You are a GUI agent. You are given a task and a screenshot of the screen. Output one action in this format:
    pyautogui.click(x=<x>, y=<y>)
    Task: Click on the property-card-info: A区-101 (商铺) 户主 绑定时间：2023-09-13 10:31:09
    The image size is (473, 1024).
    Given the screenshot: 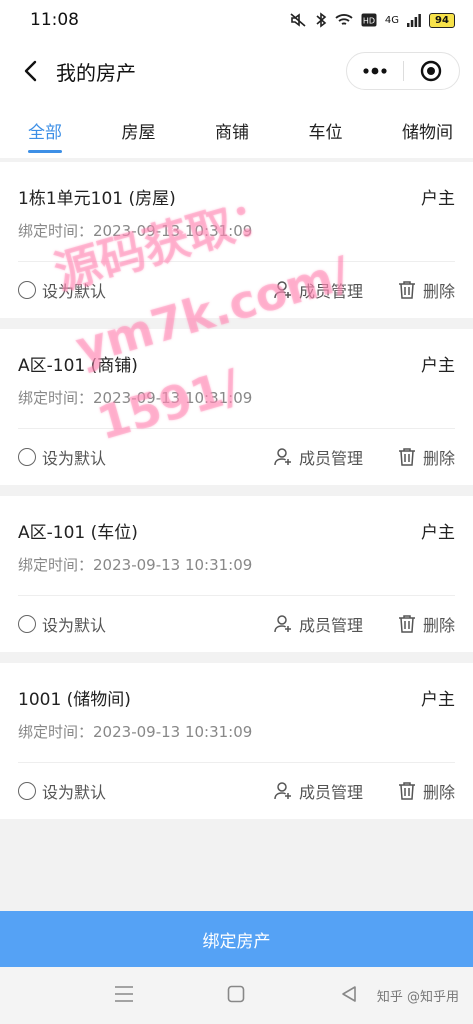 What is the action you would take?
    pyautogui.click(x=236, y=379)
    